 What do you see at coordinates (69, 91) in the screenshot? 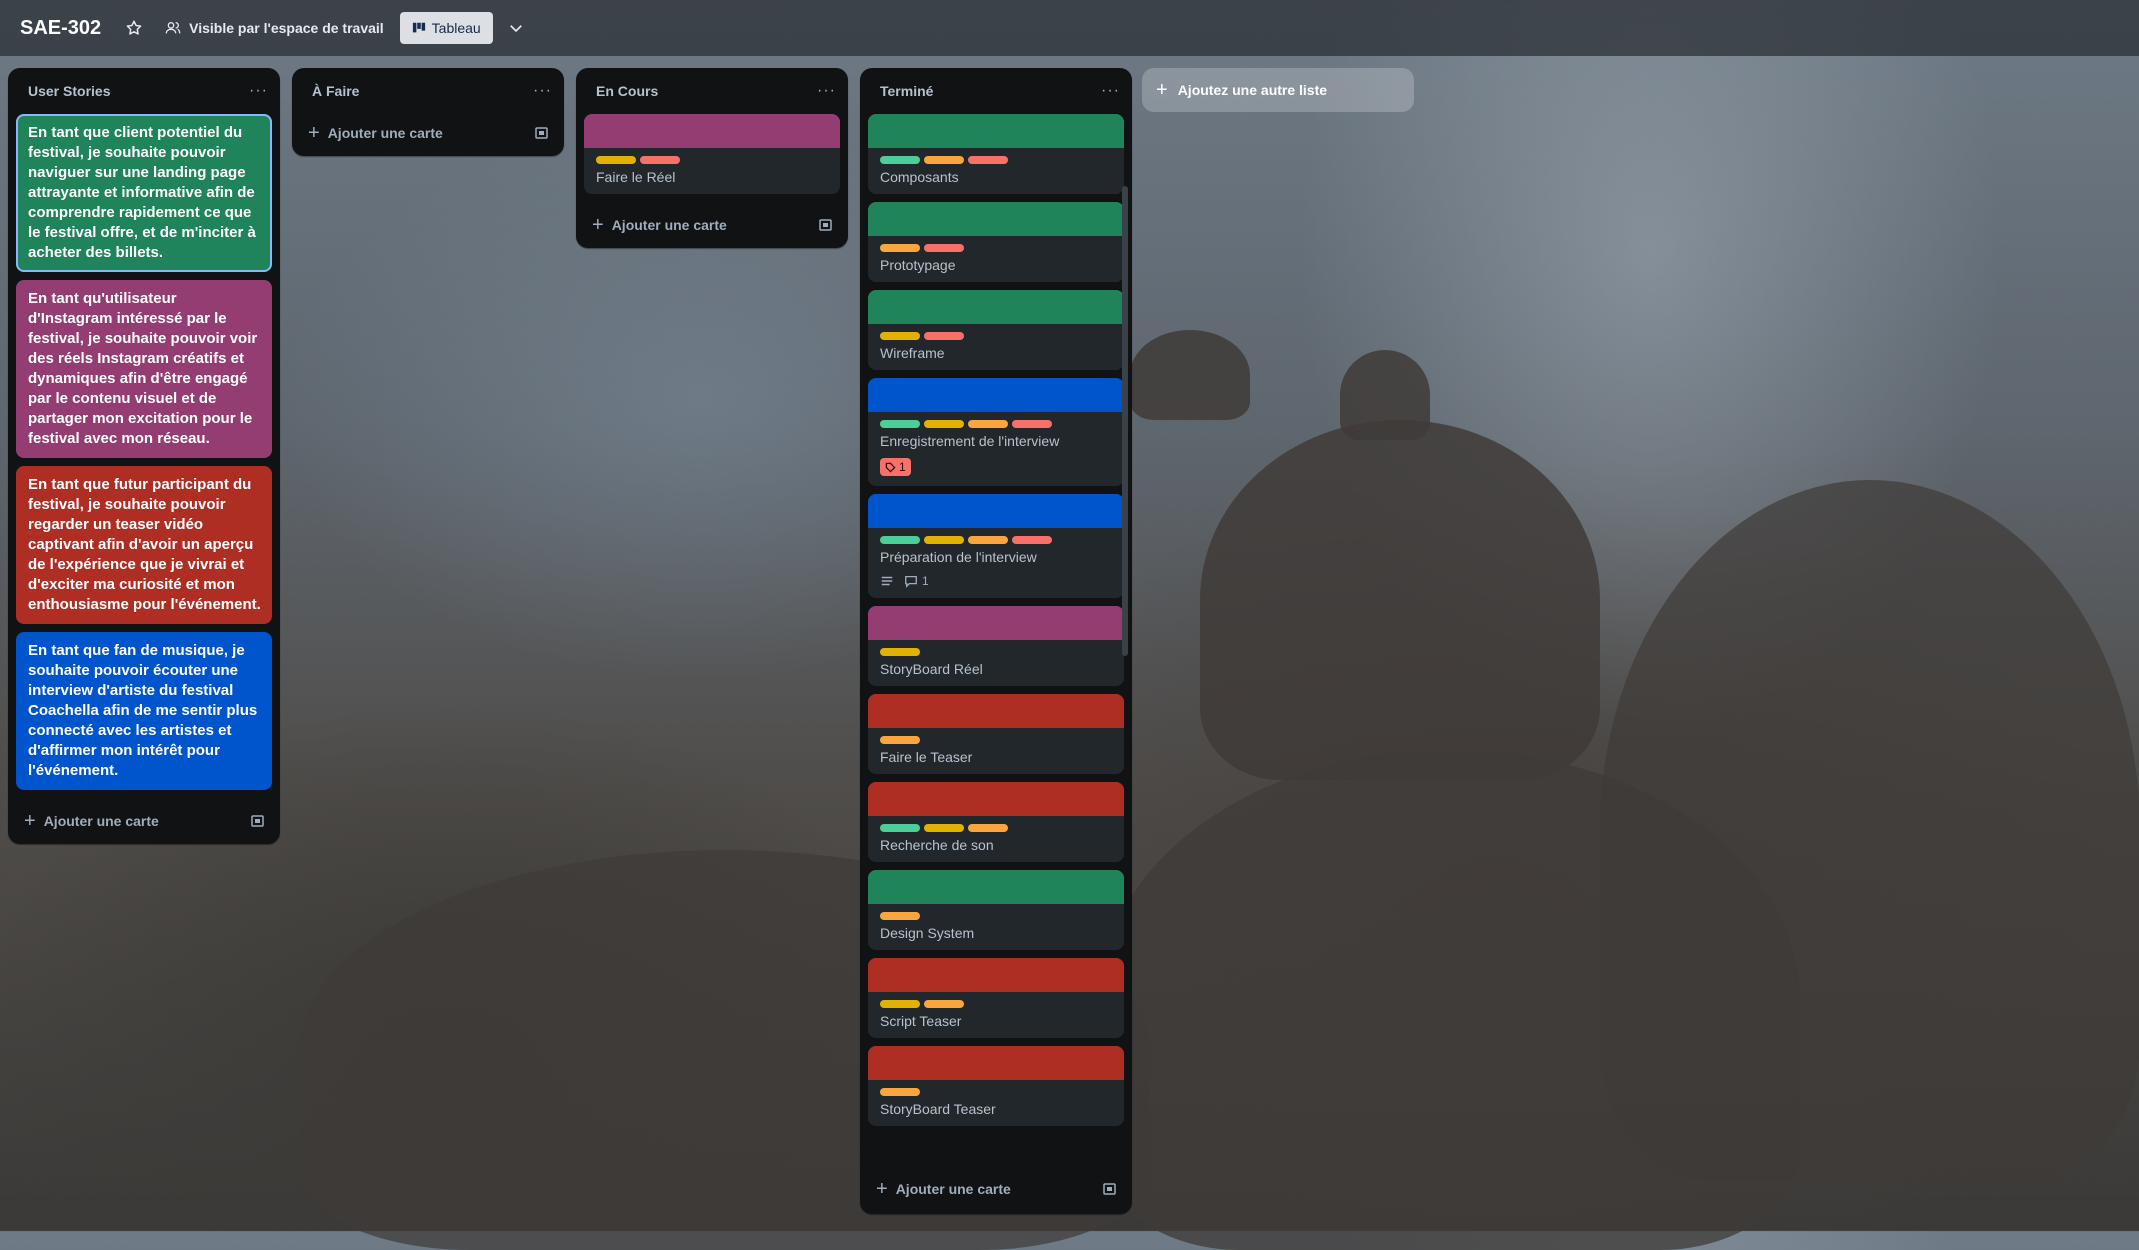
I see `list-title: User Stories` at bounding box center [69, 91].